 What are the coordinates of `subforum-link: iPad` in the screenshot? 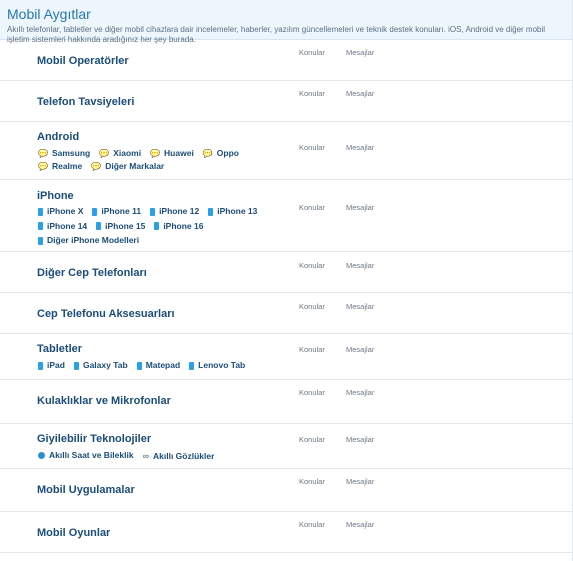 It's located at (51, 365).